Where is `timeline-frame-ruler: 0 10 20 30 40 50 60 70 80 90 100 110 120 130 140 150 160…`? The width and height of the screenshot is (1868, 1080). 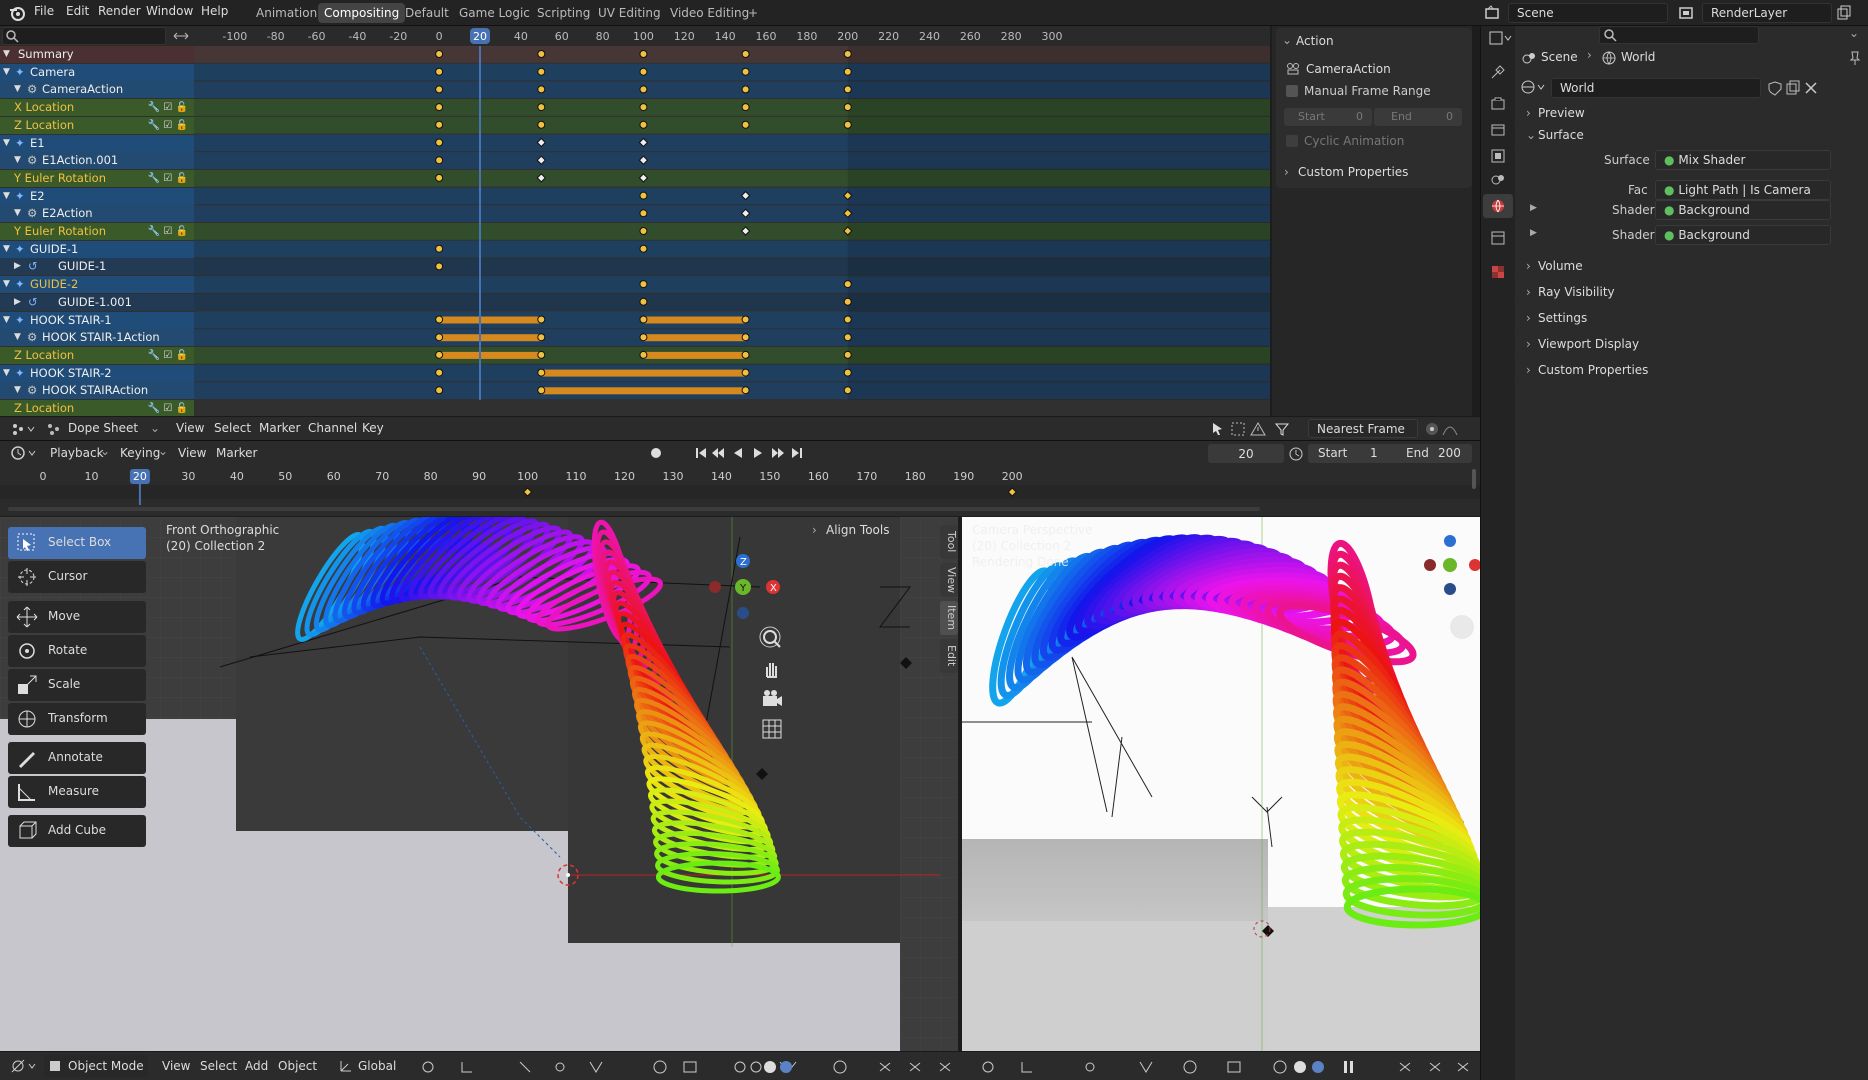
timeline-frame-ruler: 0 10 20 30 40 50 60 70 80 90 100 110 120 130 140 150 160… is located at coordinates (740, 491).